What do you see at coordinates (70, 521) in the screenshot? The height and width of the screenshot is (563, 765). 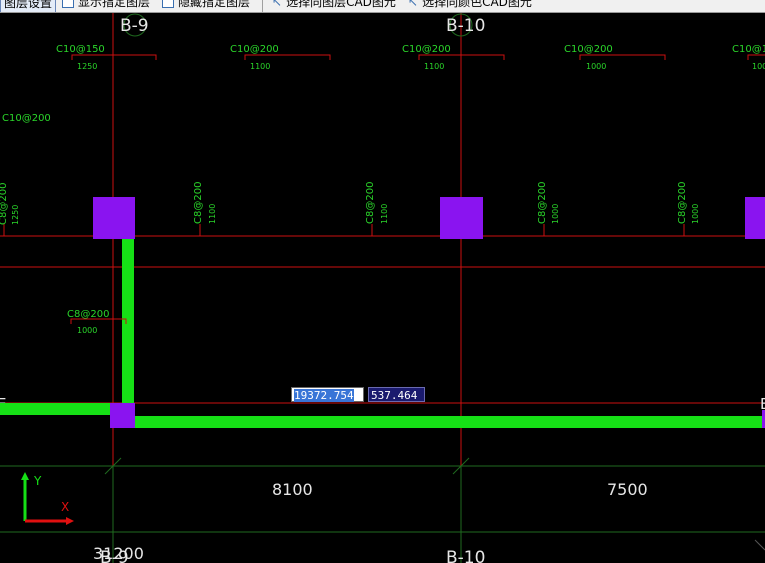 I see `ucs-x-arrow` at bounding box center [70, 521].